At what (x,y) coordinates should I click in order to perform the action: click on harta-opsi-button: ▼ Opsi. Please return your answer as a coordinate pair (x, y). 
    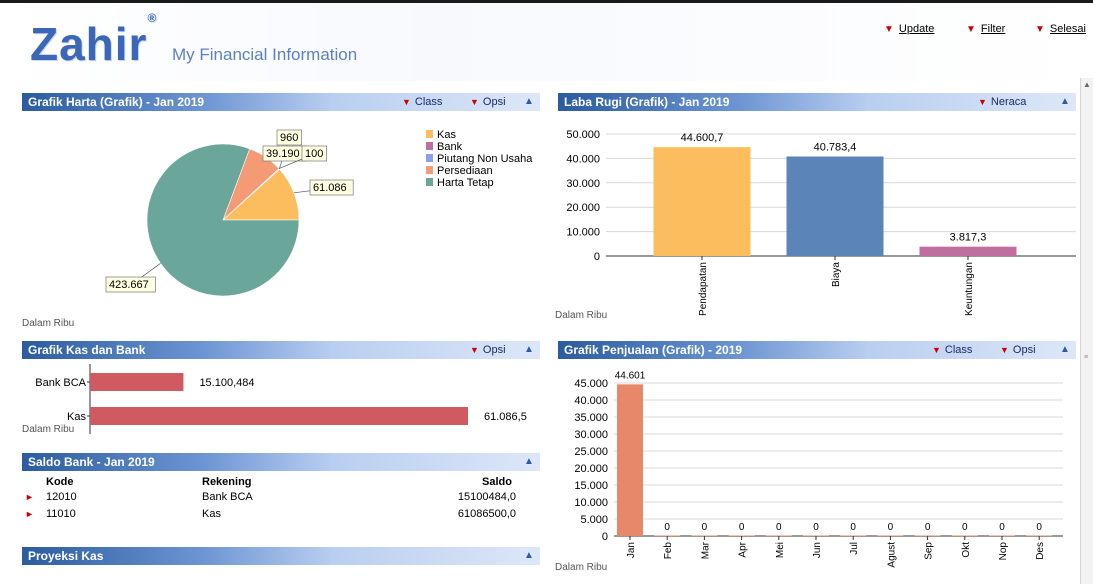
    Looking at the image, I should click on (488, 102).